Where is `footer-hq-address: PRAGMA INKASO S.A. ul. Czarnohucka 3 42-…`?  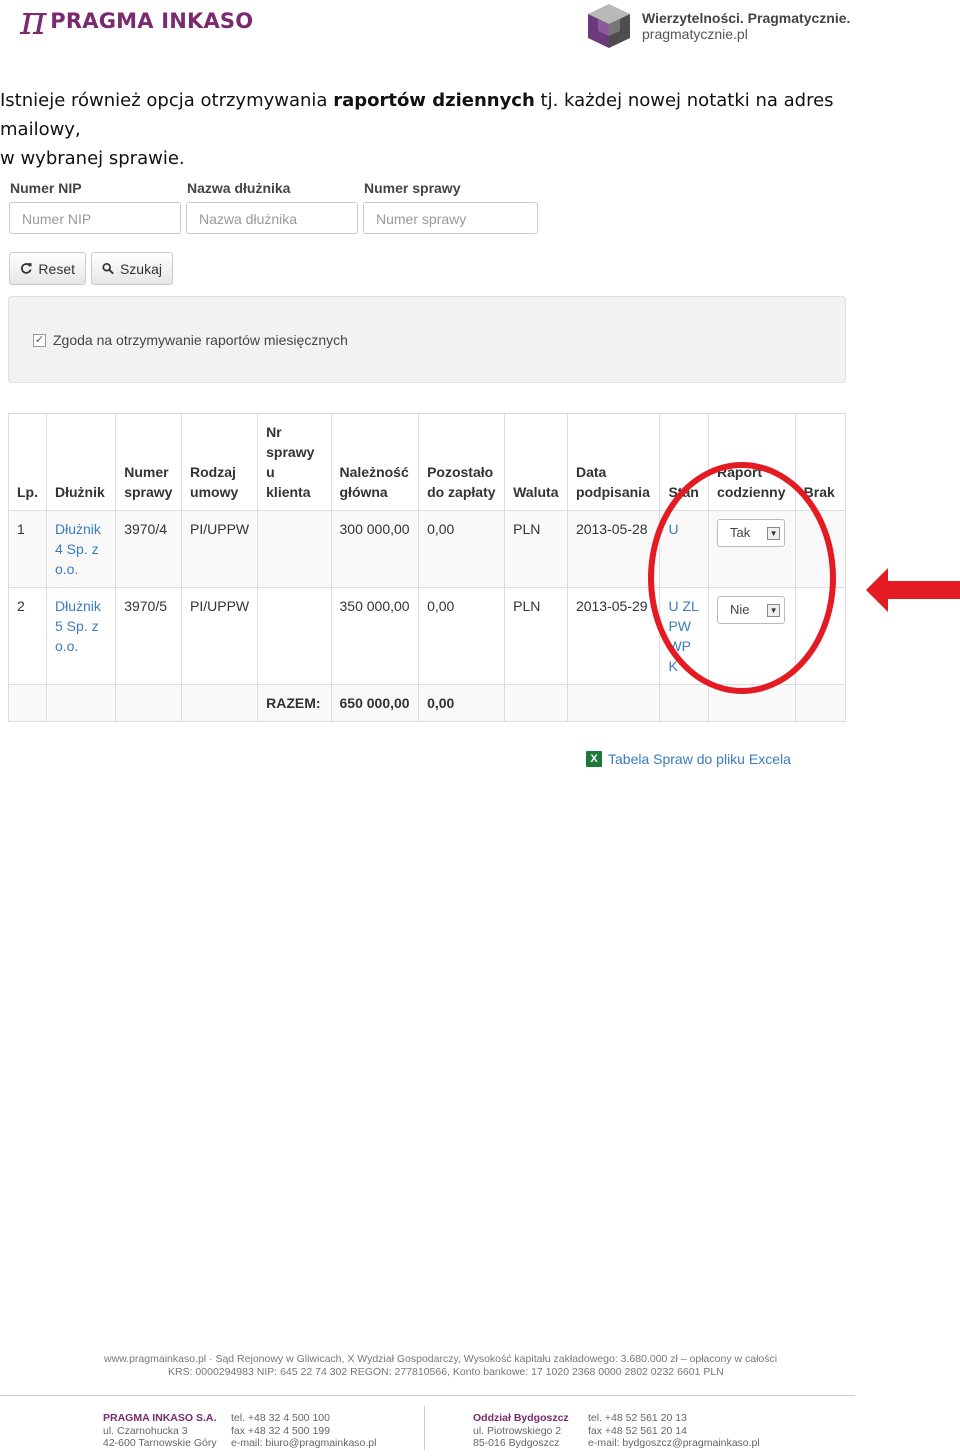 footer-hq-address: PRAGMA INKASO S.A. ul. Czarnohucka 3 42-… is located at coordinates (160, 1431).